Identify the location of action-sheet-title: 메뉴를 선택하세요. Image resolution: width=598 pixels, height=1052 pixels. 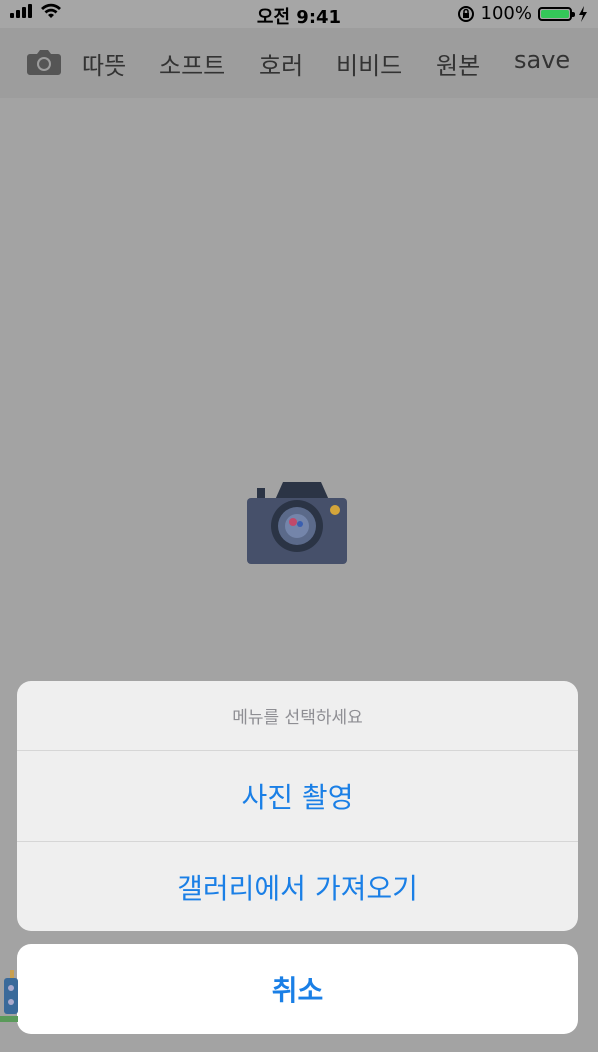
(297, 716).